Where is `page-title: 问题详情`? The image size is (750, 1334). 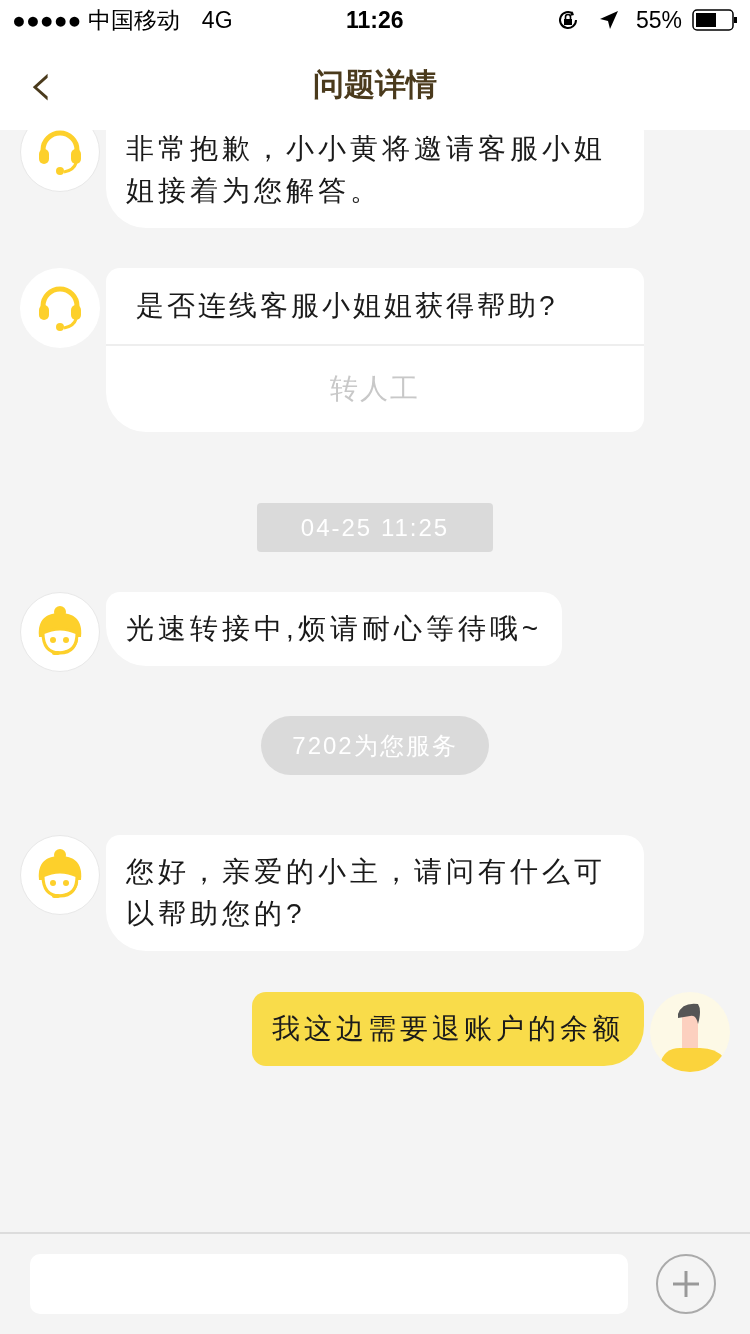 page-title: 问题详情 is located at coordinates (375, 84).